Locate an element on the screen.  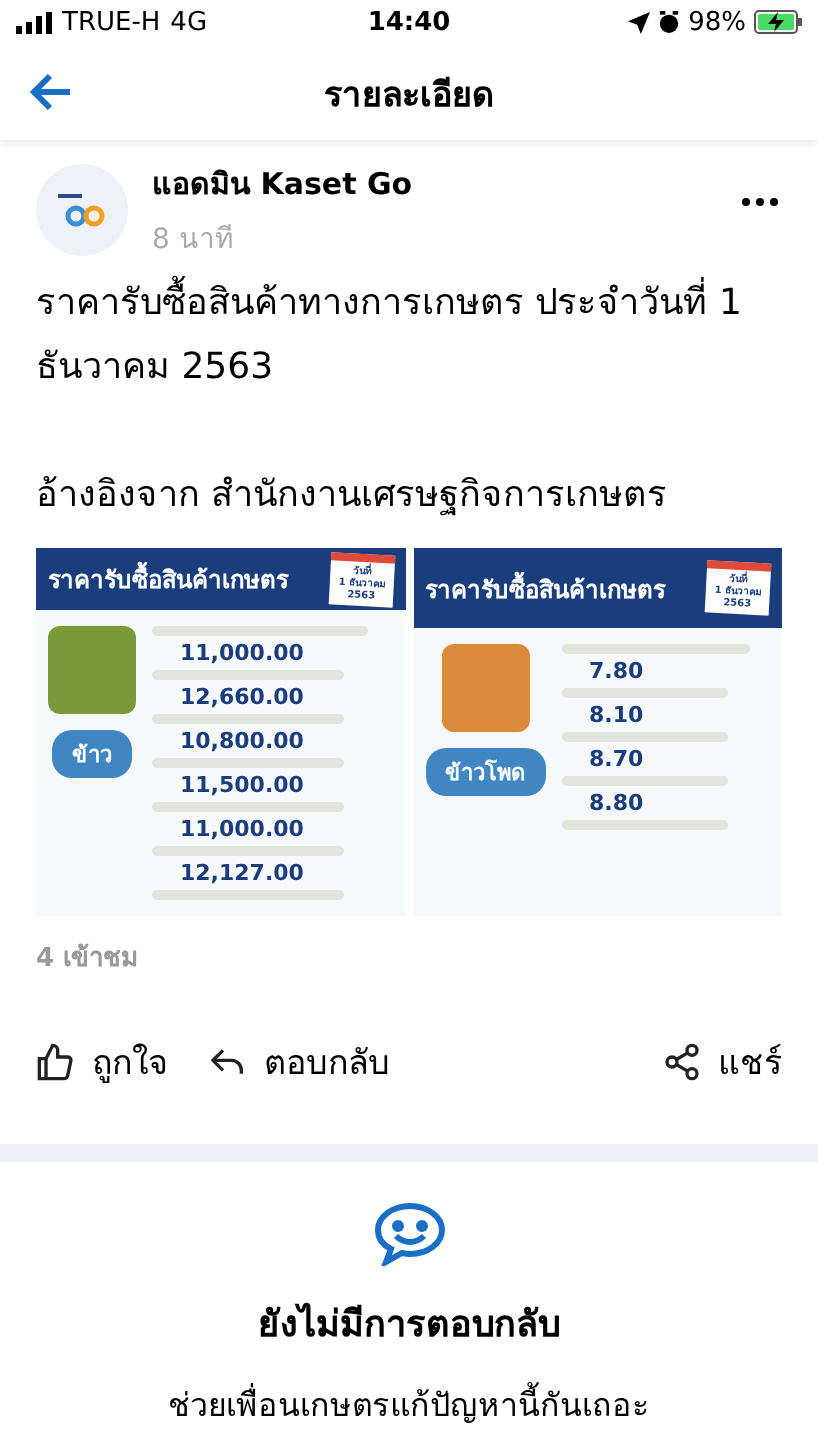
price-value: 12,127.00 is located at coordinates (242, 873).